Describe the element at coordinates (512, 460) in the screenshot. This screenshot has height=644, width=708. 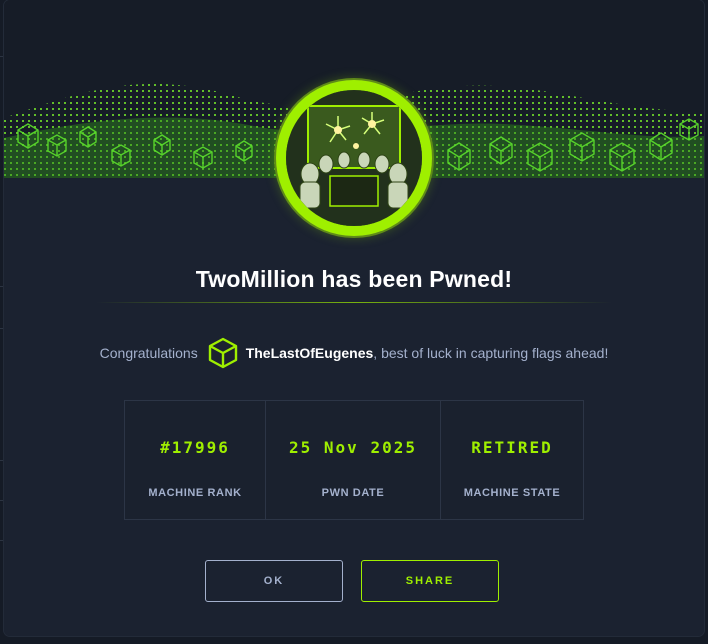
I see `stat-machine-state: RETIRED MACHINE STATE` at that location.